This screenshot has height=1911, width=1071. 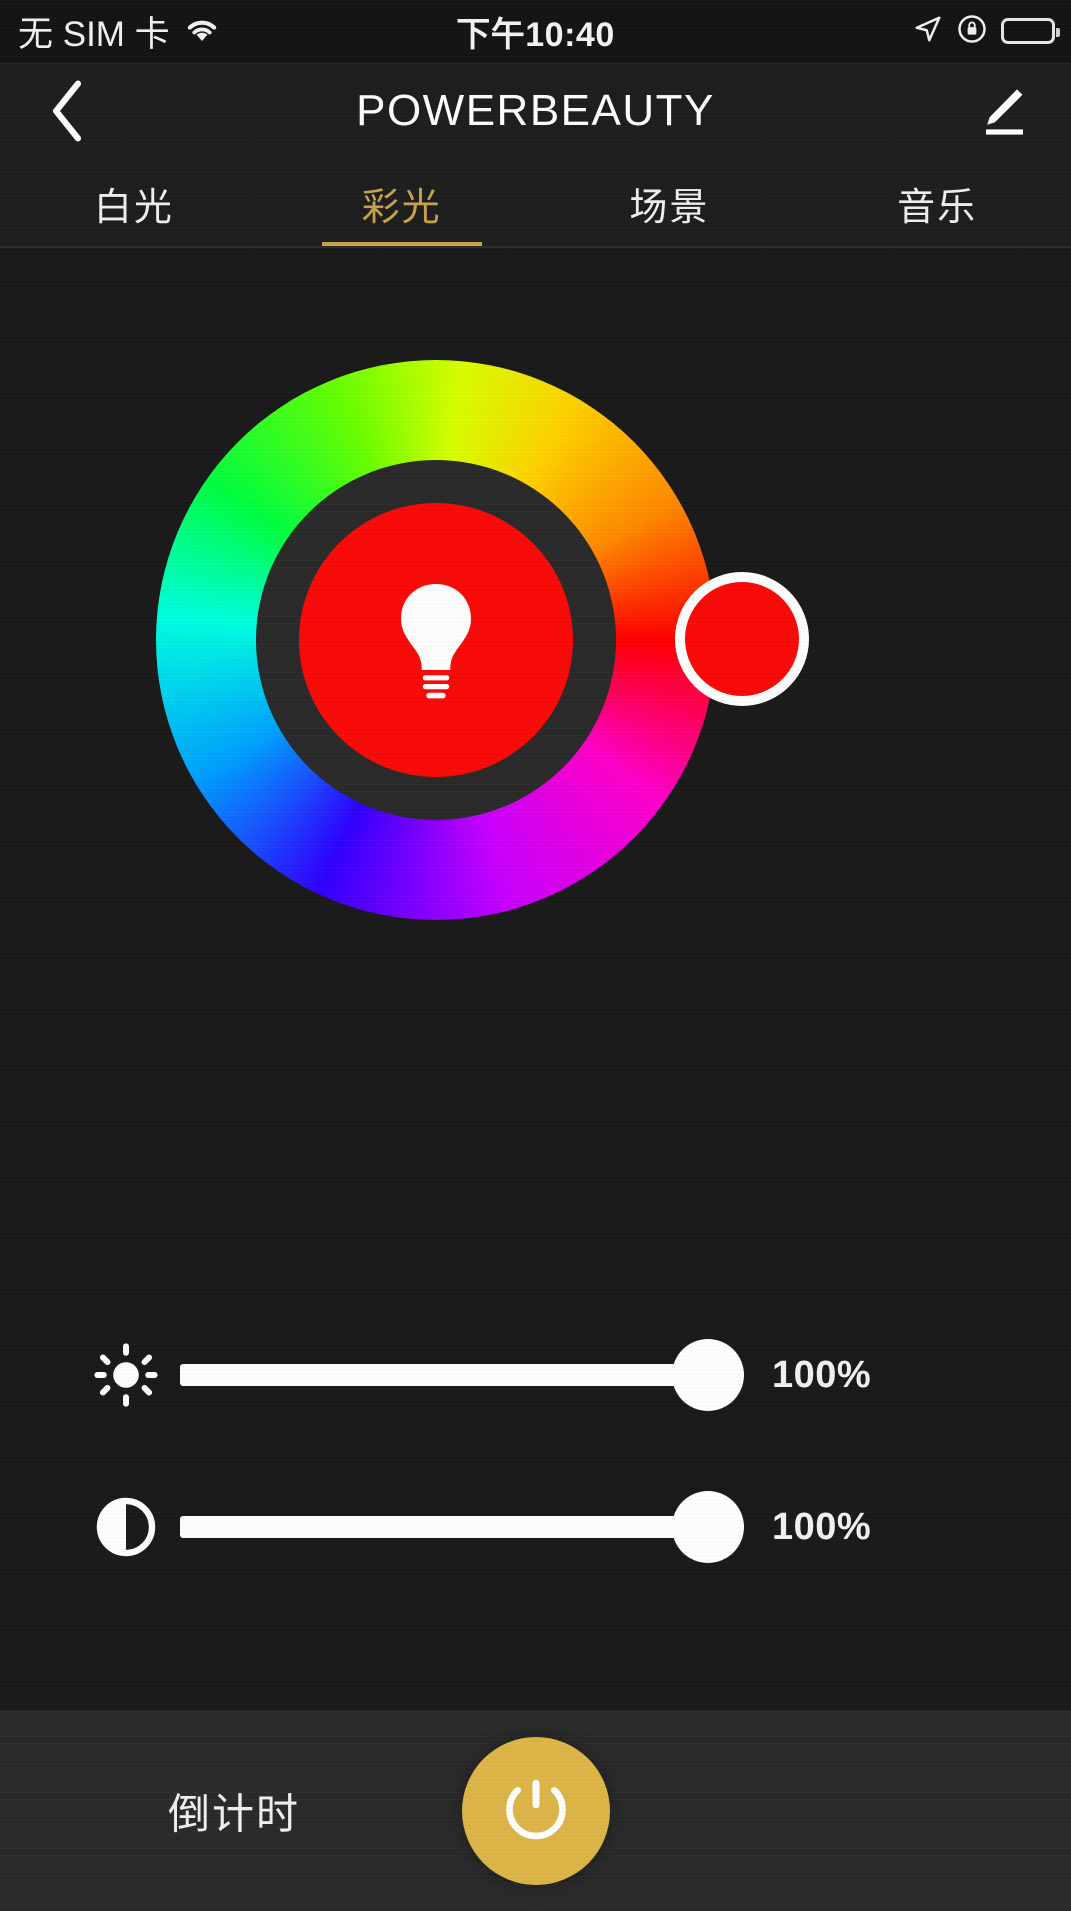 I want to click on tab-label: 音乐, so click(x=937, y=207).